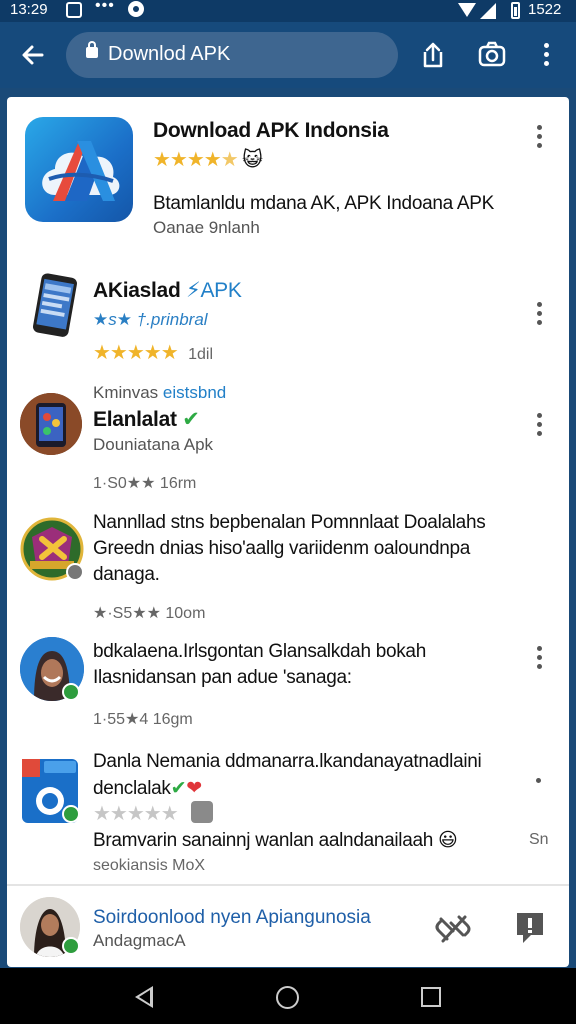  What do you see at coordinates (51, 791) in the screenshot?
I see `app-card-icon` at bounding box center [51, 791].